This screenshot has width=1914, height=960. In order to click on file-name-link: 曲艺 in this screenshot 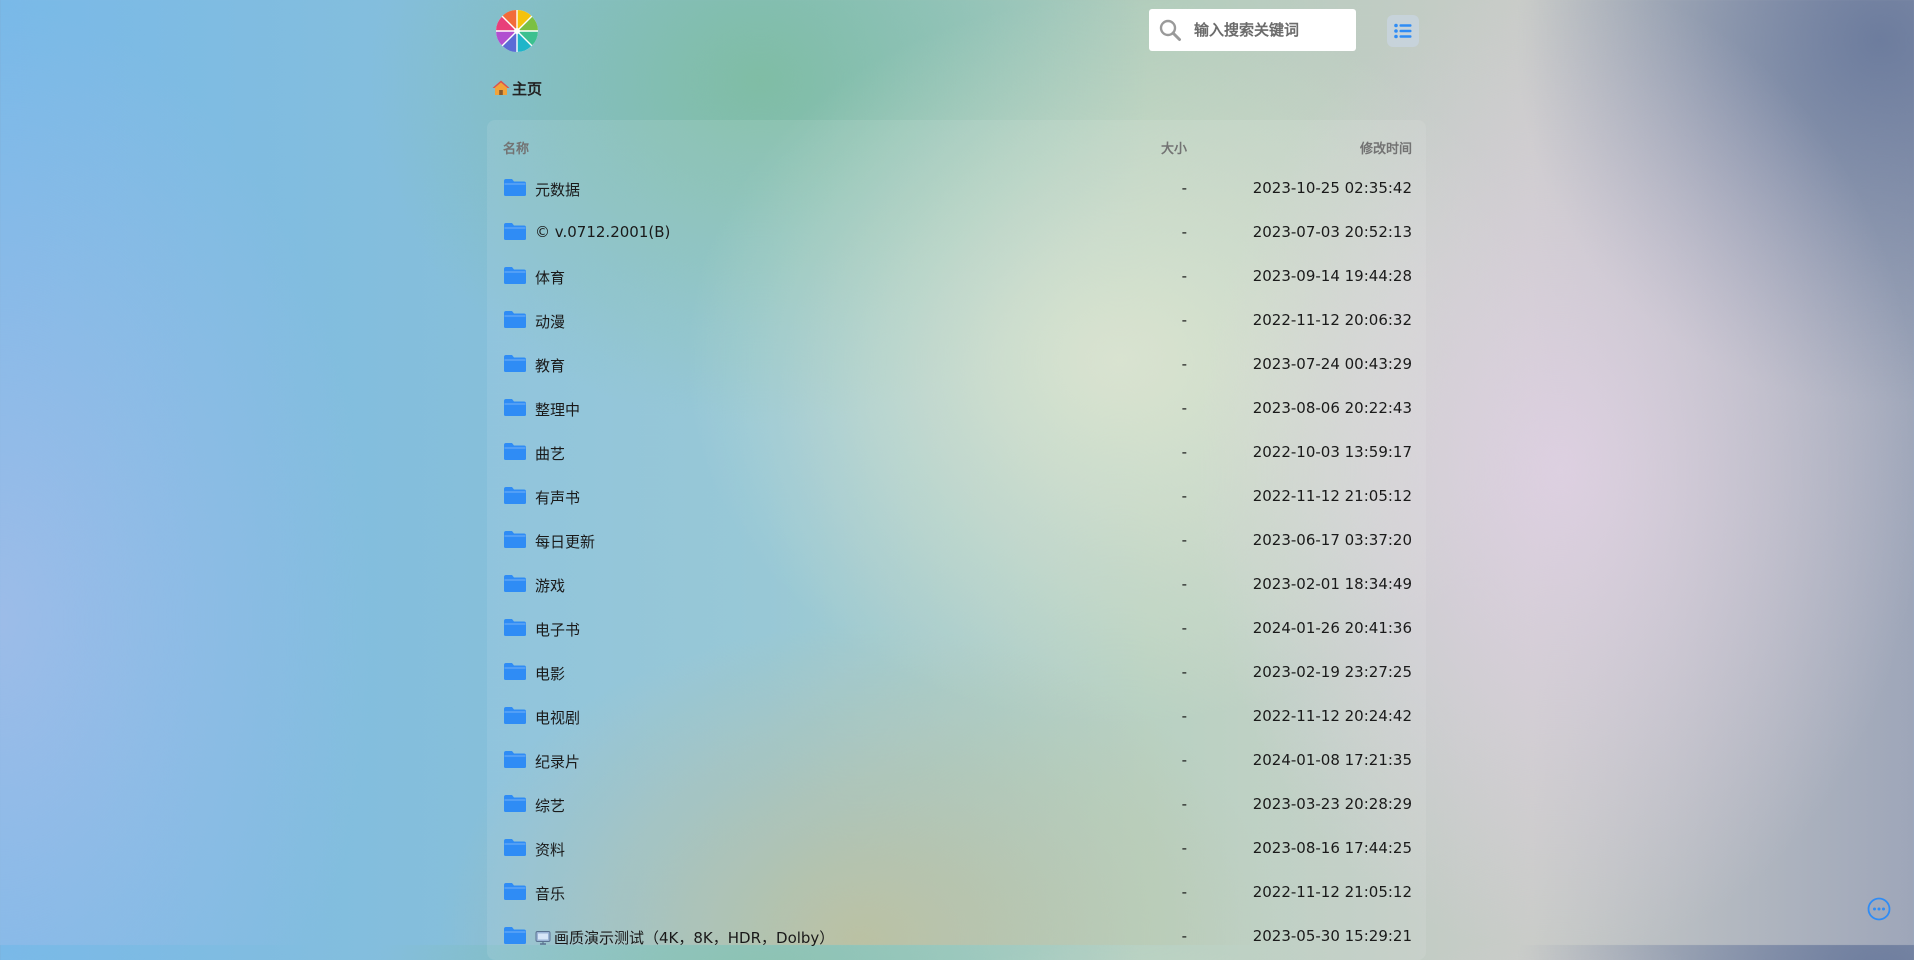, I will do `click(550, 453)`.